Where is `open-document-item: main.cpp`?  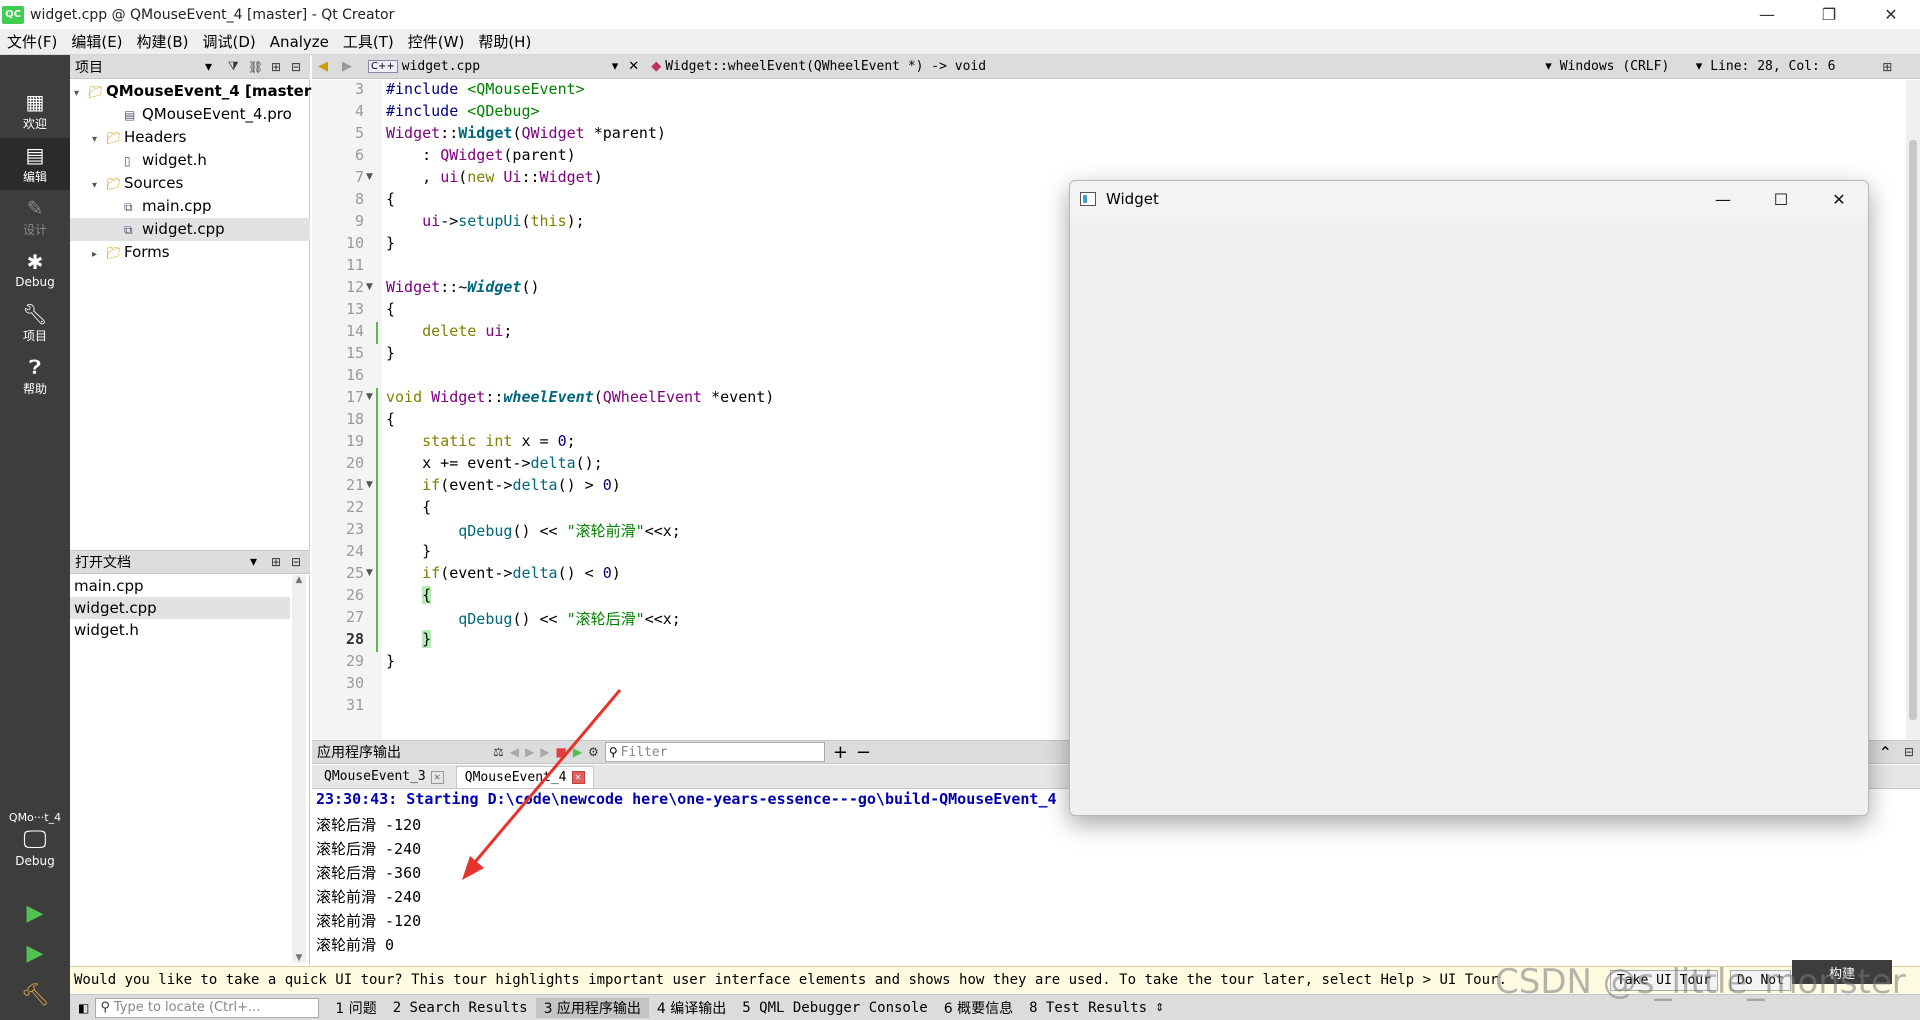 open-document-item: main.cpp is located at coordinates (180, 586).